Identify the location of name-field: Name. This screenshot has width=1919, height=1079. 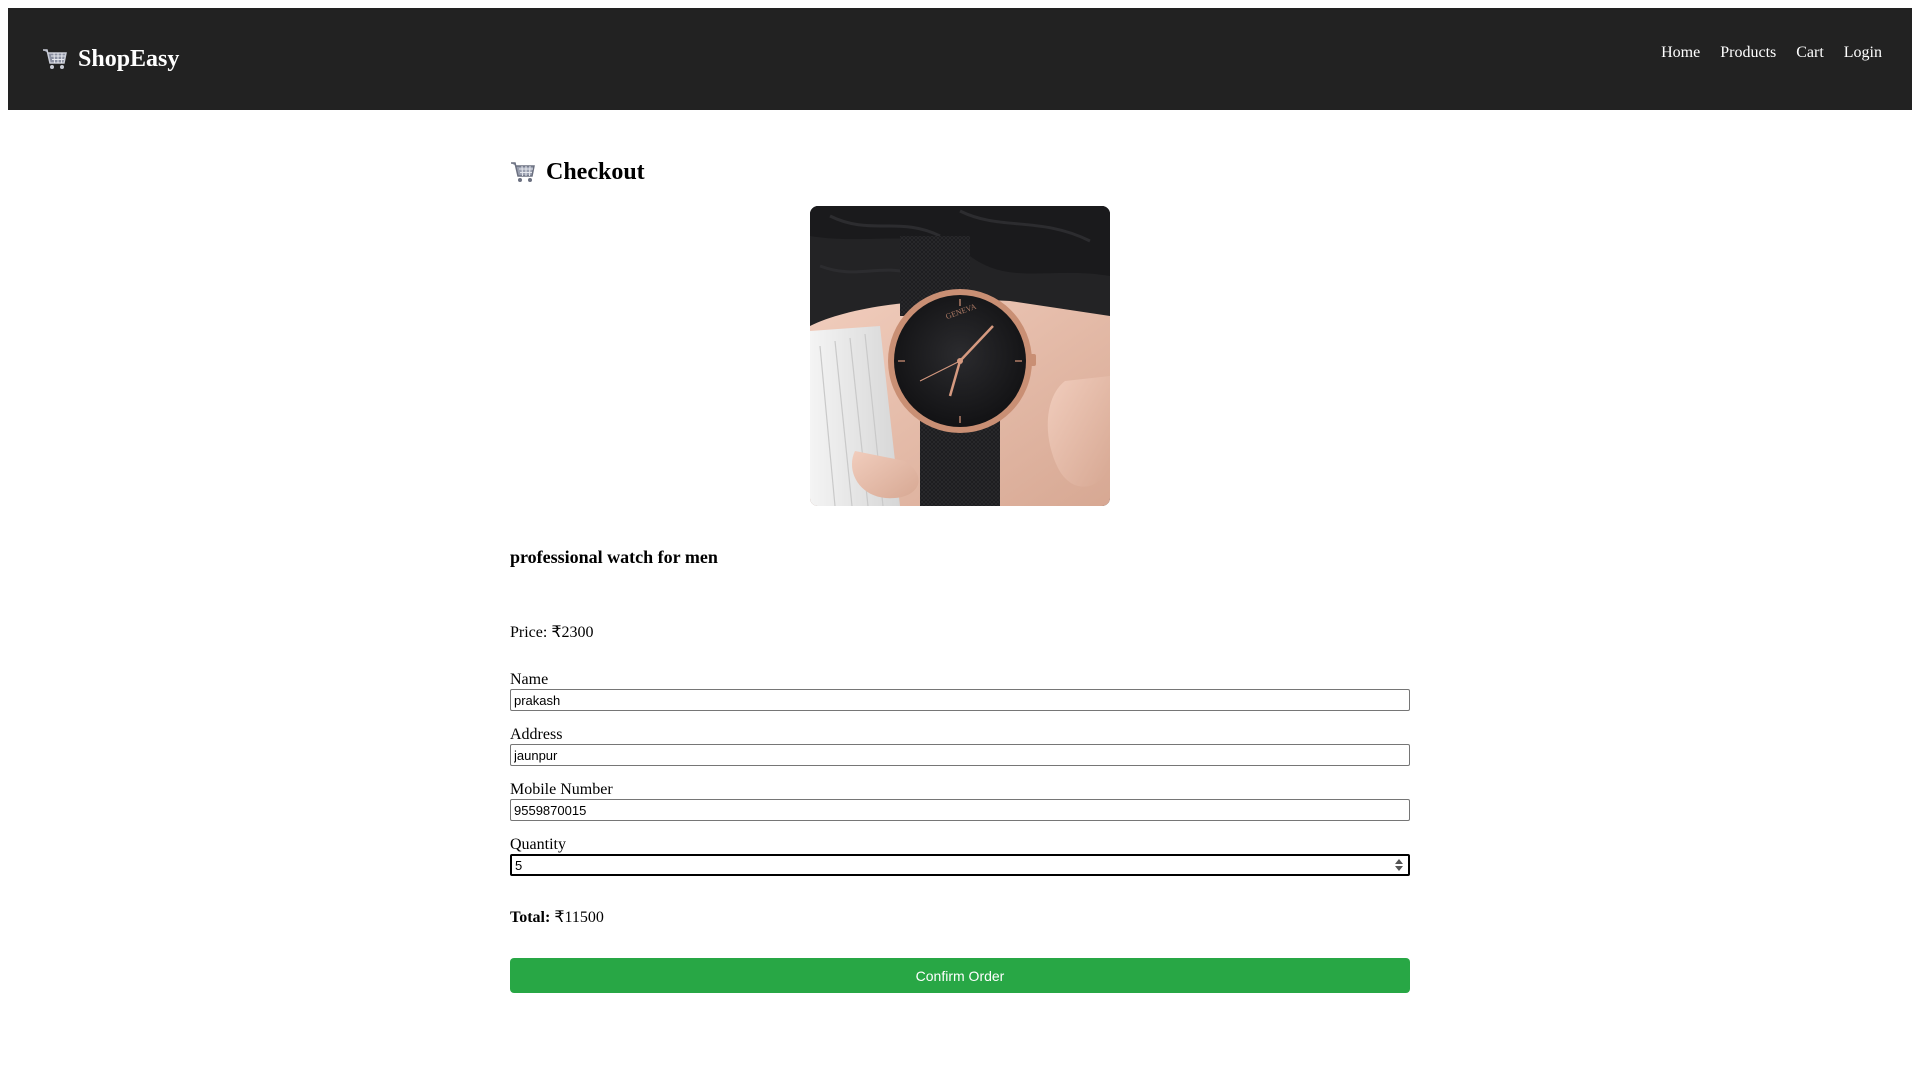
(960, 691).